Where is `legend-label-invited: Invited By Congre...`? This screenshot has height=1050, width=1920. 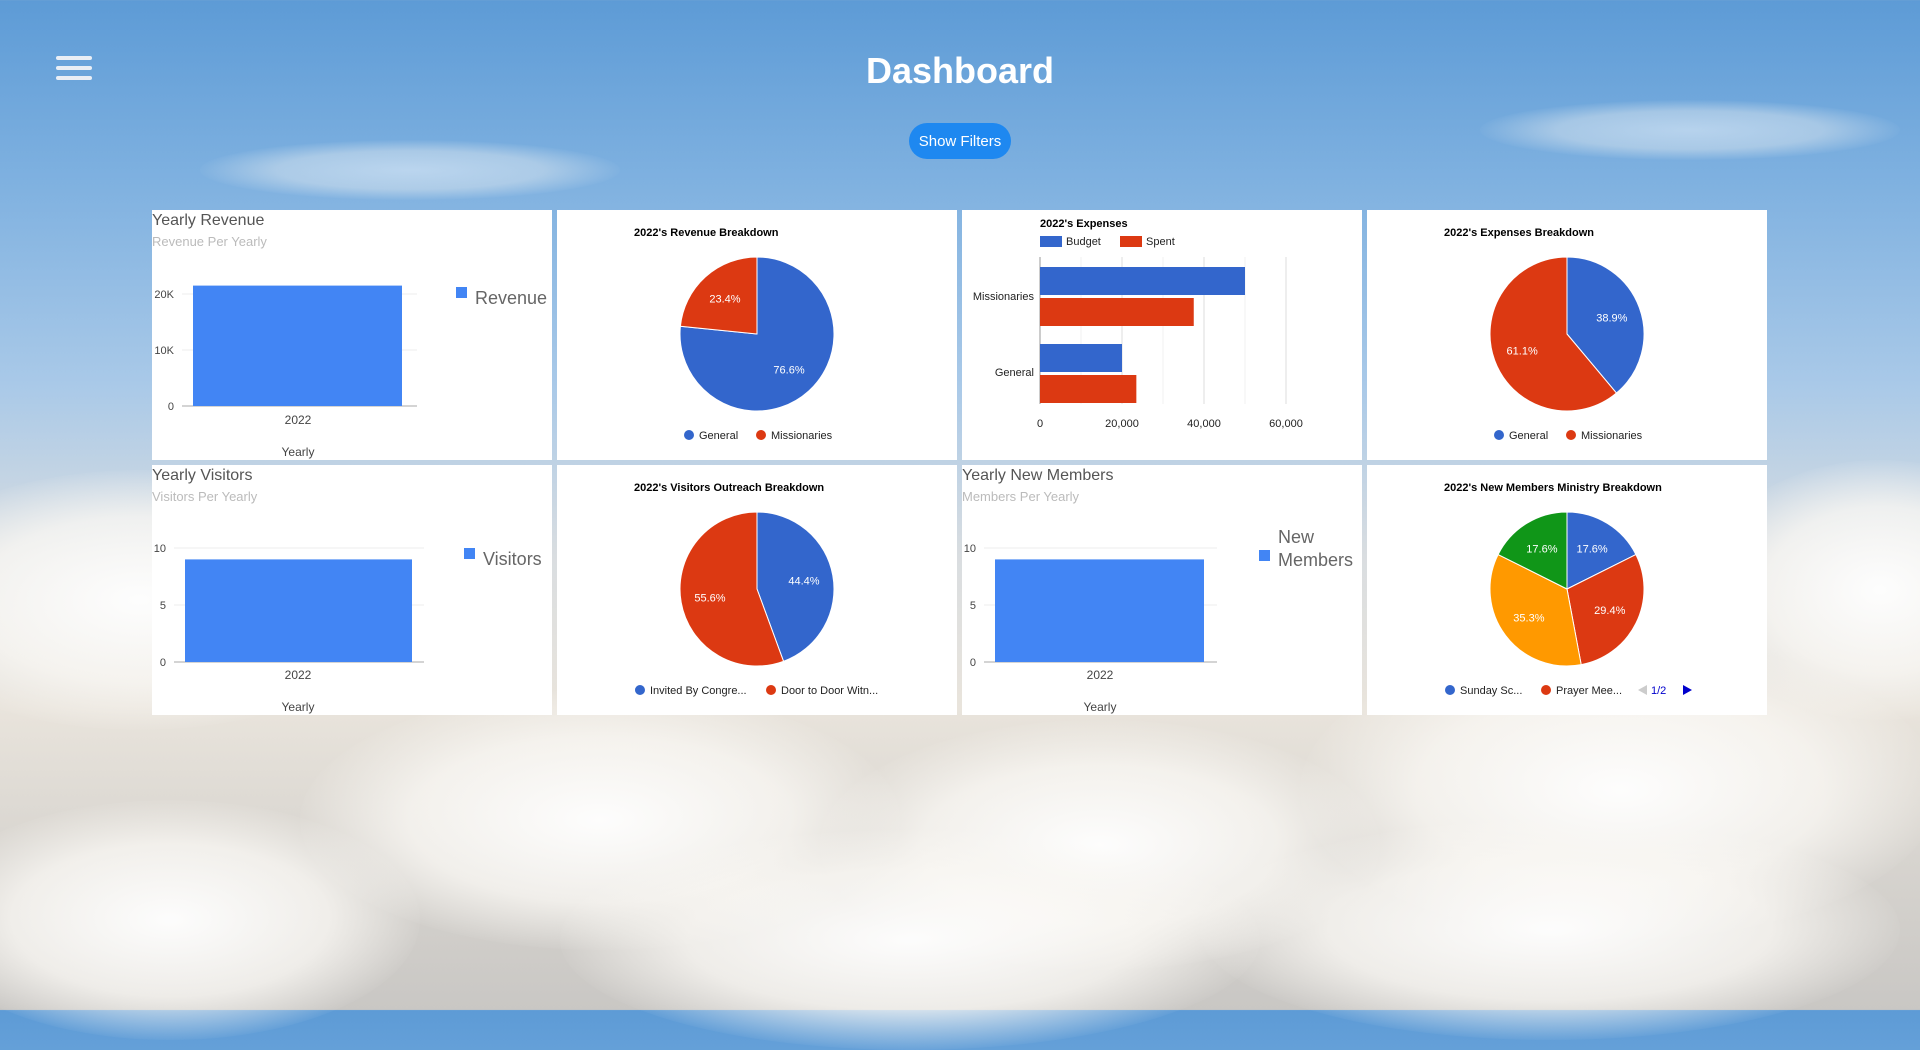
legend-label-invited: Invited By Congre... is located at coordinates (698, 691).